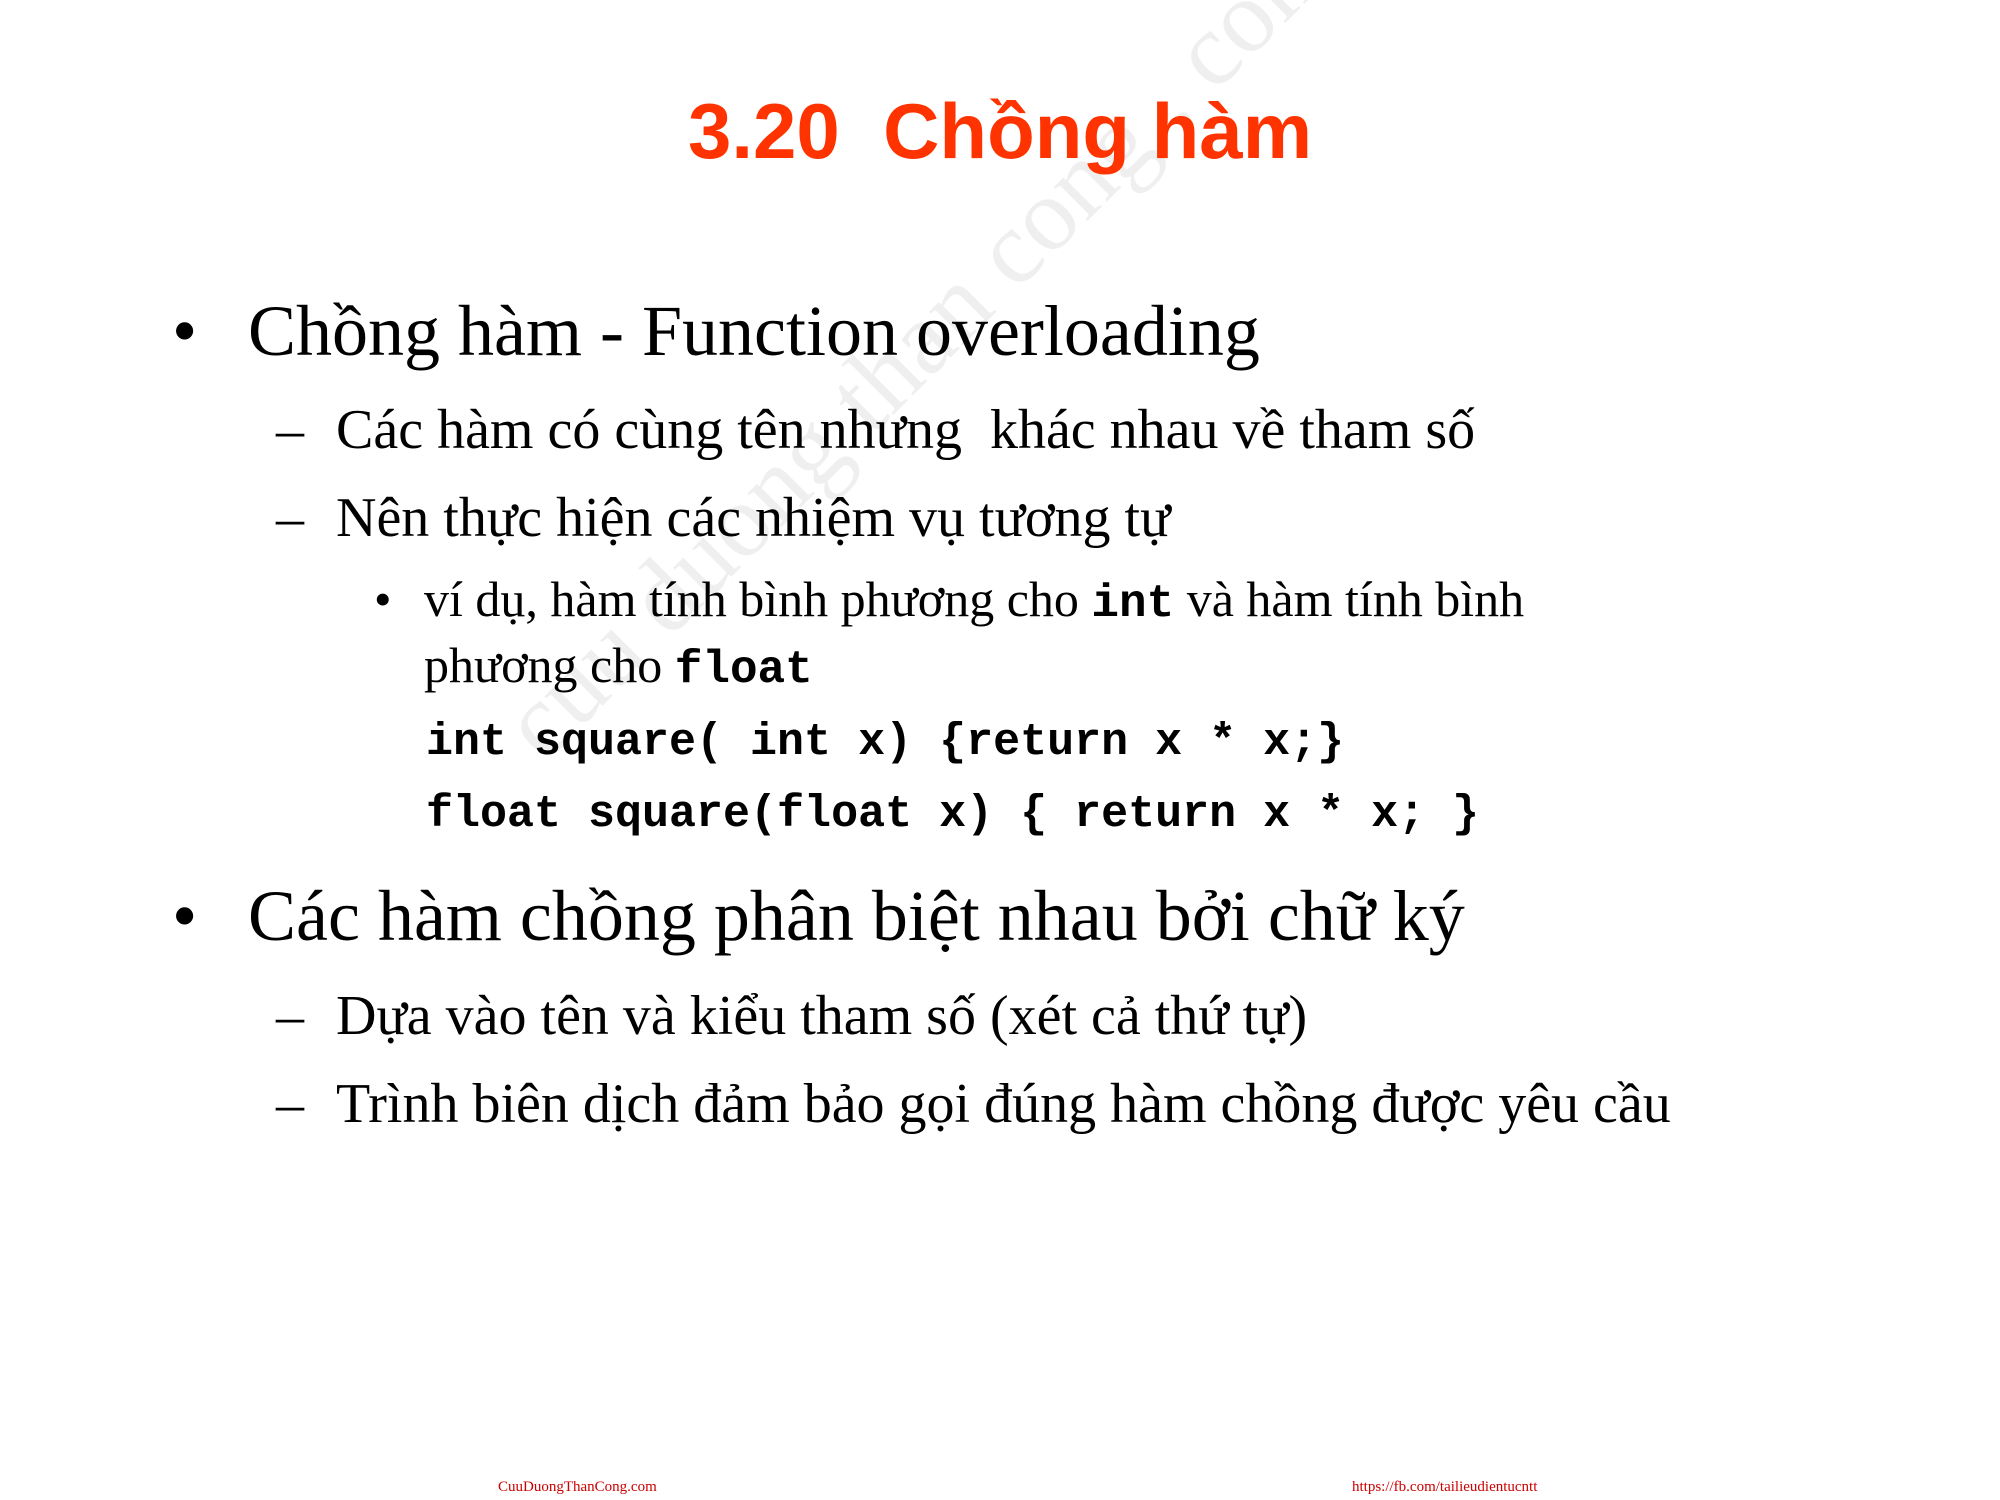 Image resolution: width=2000 pixels, height=1500 pixels. Describe the element at coordinates (1444, 1487) in the screenshot. I see `footer-fb-link: https://fb.com/tailieudientucntt` at that location.